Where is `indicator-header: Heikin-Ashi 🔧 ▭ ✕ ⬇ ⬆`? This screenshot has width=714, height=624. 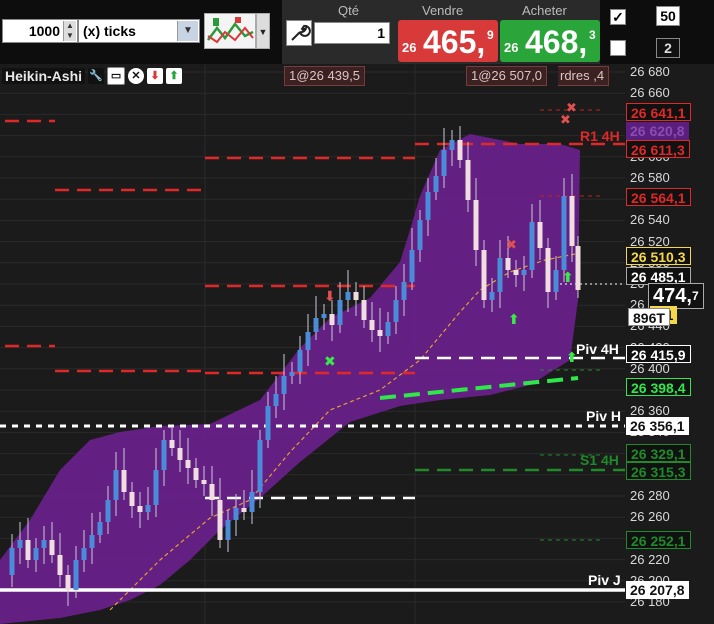 indicator-header: Heikin-Ashi 🔧 ▭ ✕ ⬇ ⬆ is located at coordinates (92, 76).